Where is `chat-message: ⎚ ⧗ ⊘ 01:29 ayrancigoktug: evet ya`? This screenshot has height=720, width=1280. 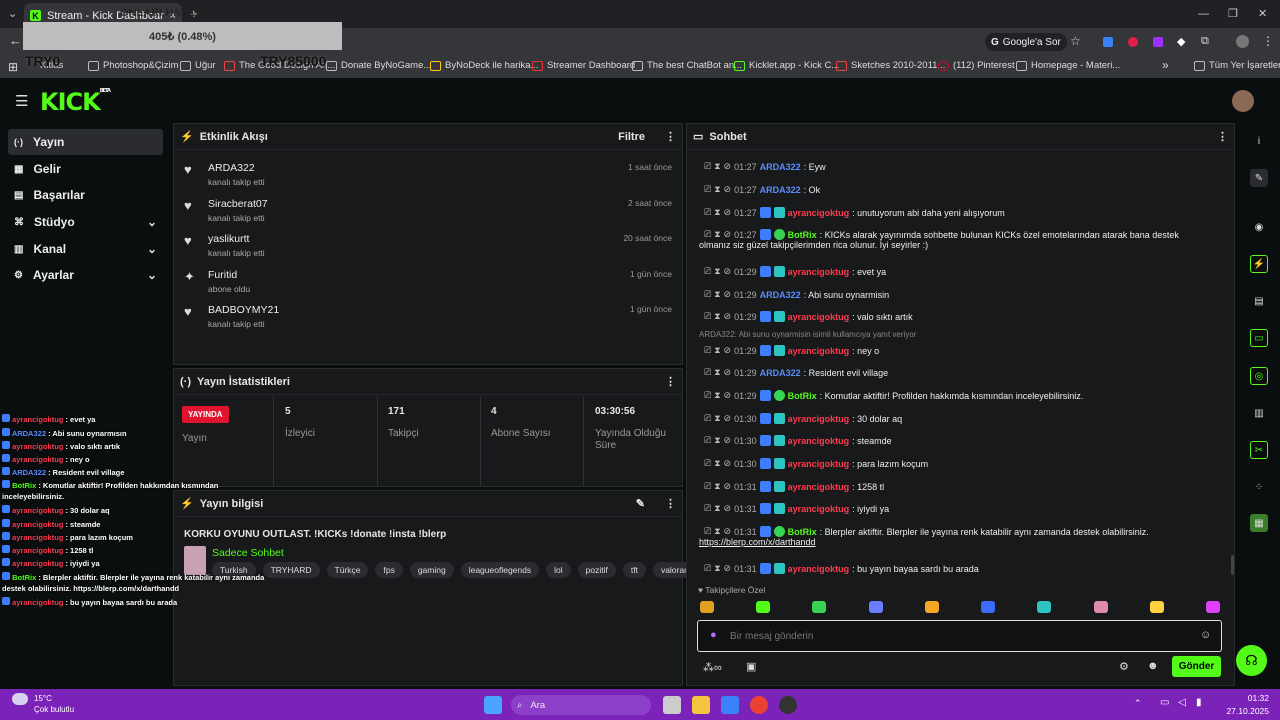 chat-message: ⎚ ⧗ ⊘ 01:29 ayrancigoktug: evet ya is located at coordinates (795, 271).